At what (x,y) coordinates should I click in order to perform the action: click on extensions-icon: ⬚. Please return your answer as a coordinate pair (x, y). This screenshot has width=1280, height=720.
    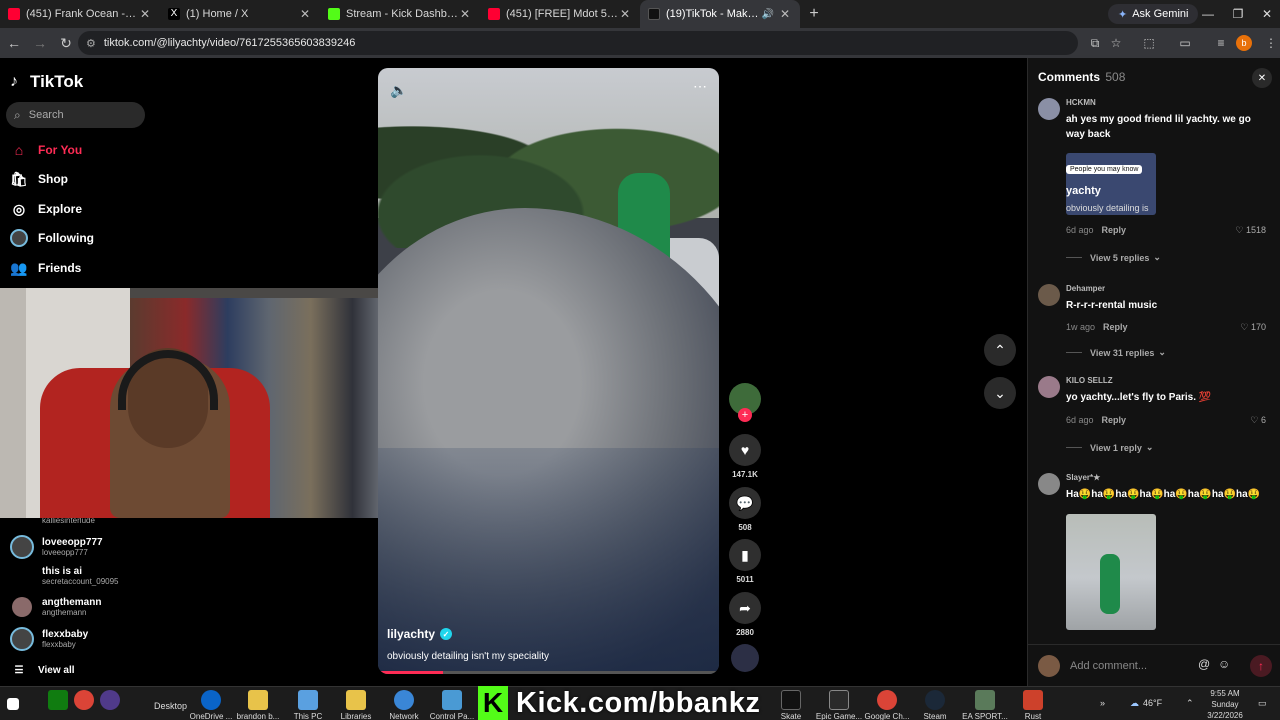
    Looking at the image, I should click on (1149, 43).